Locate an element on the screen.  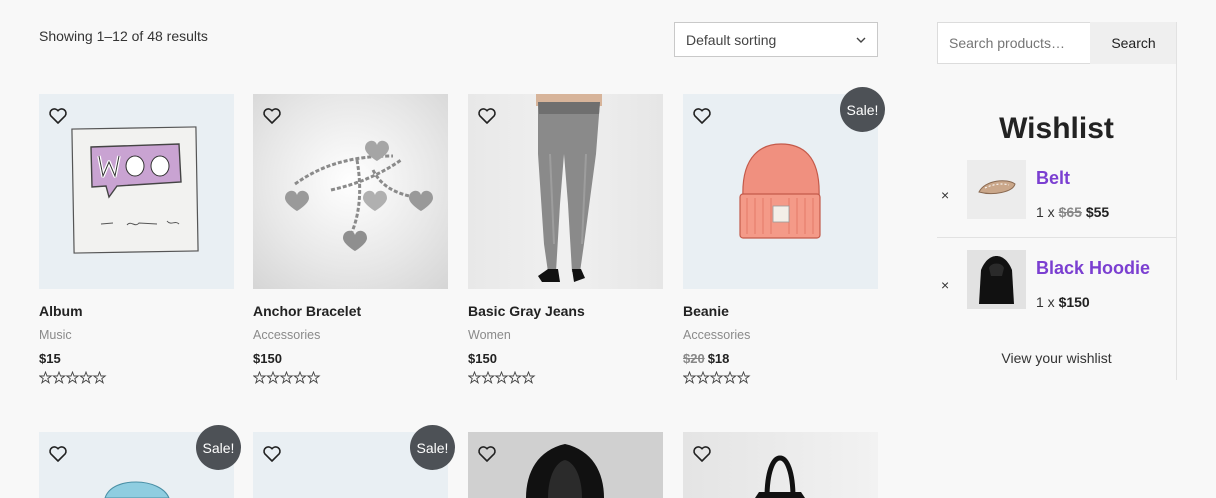
chevron-down-icon is located at coordinates (861, 40).